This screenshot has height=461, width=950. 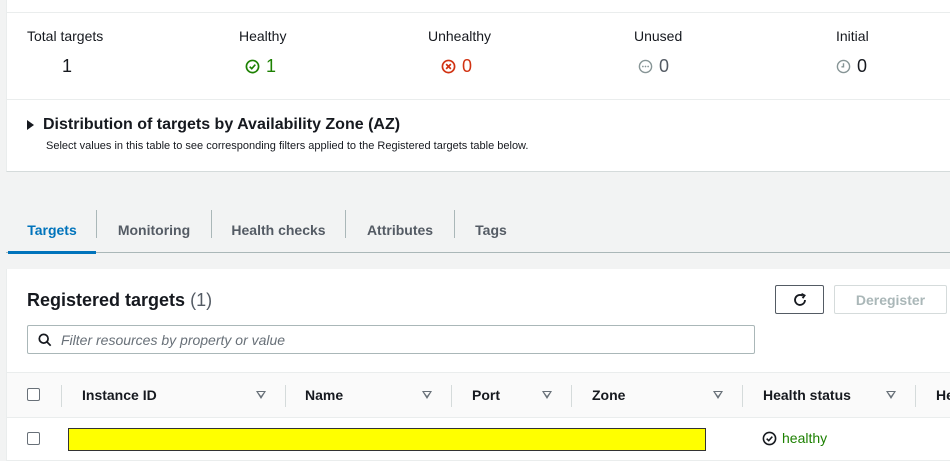 I want to click on stat-total-targets: Total targets 1, so click(x=65, y=52).